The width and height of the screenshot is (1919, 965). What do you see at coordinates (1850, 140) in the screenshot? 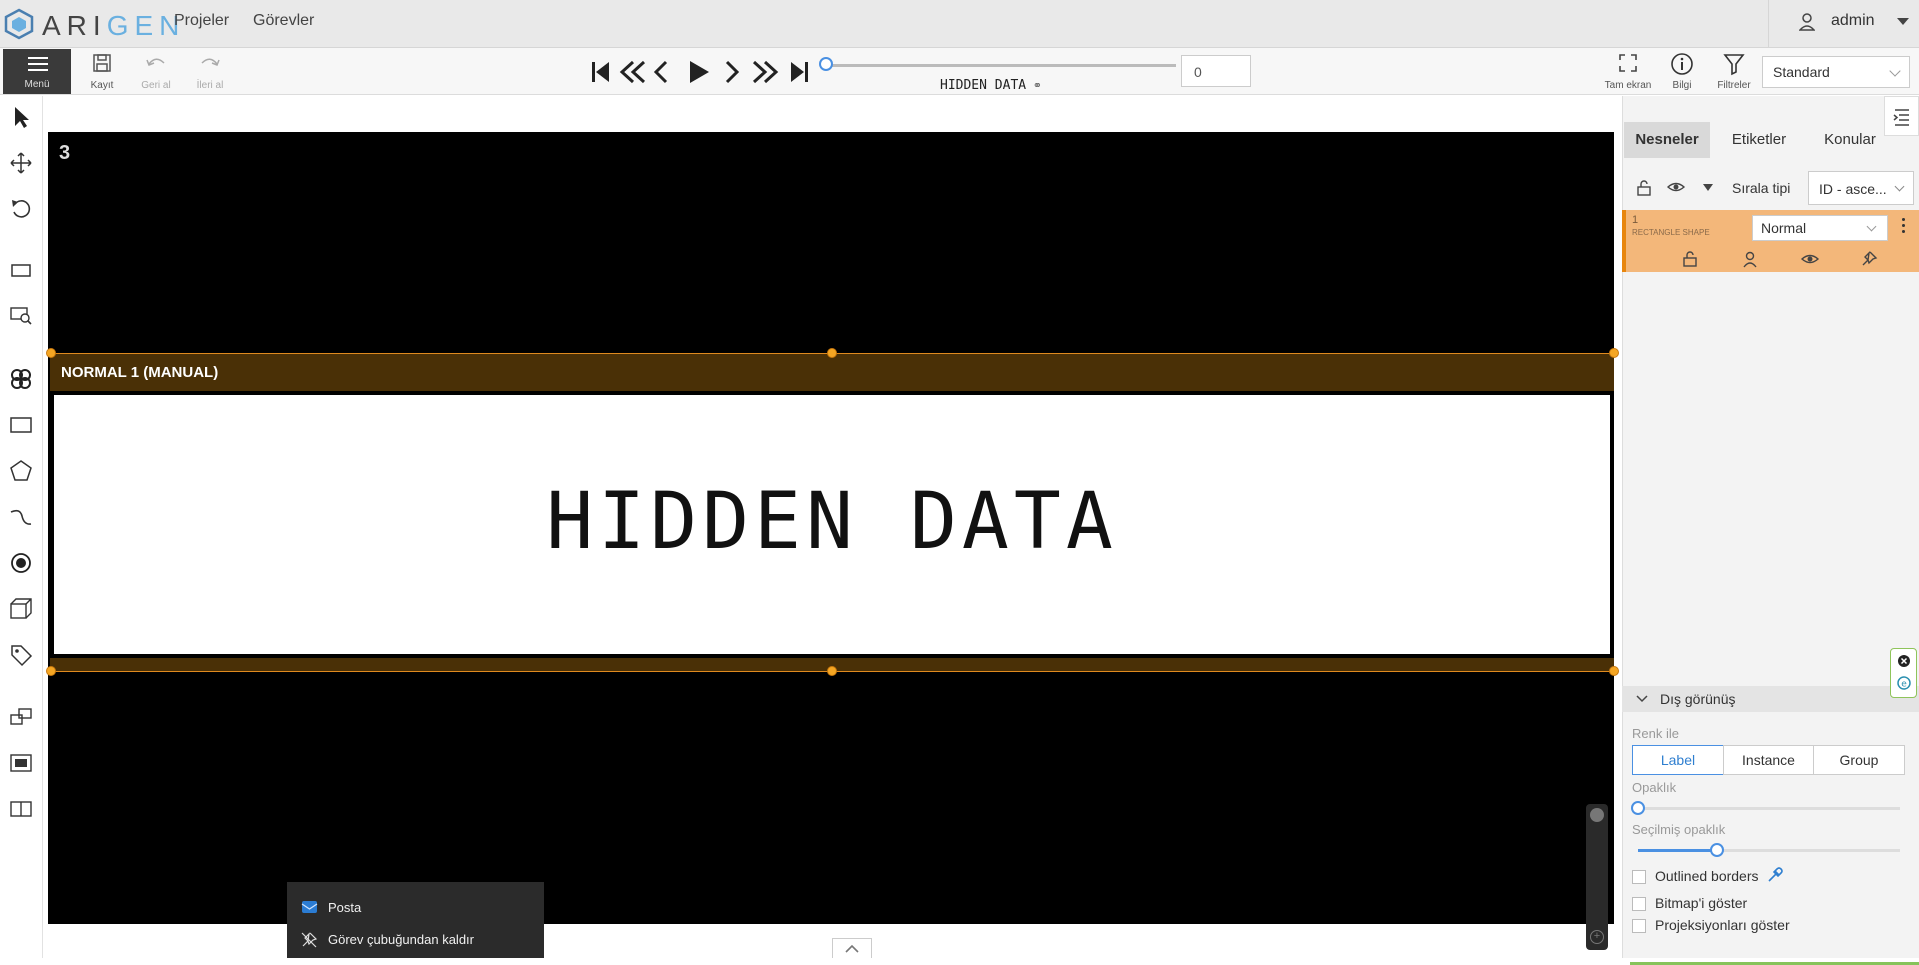
I see `tab-issues: Konular` at bounding box center [1850, 140].